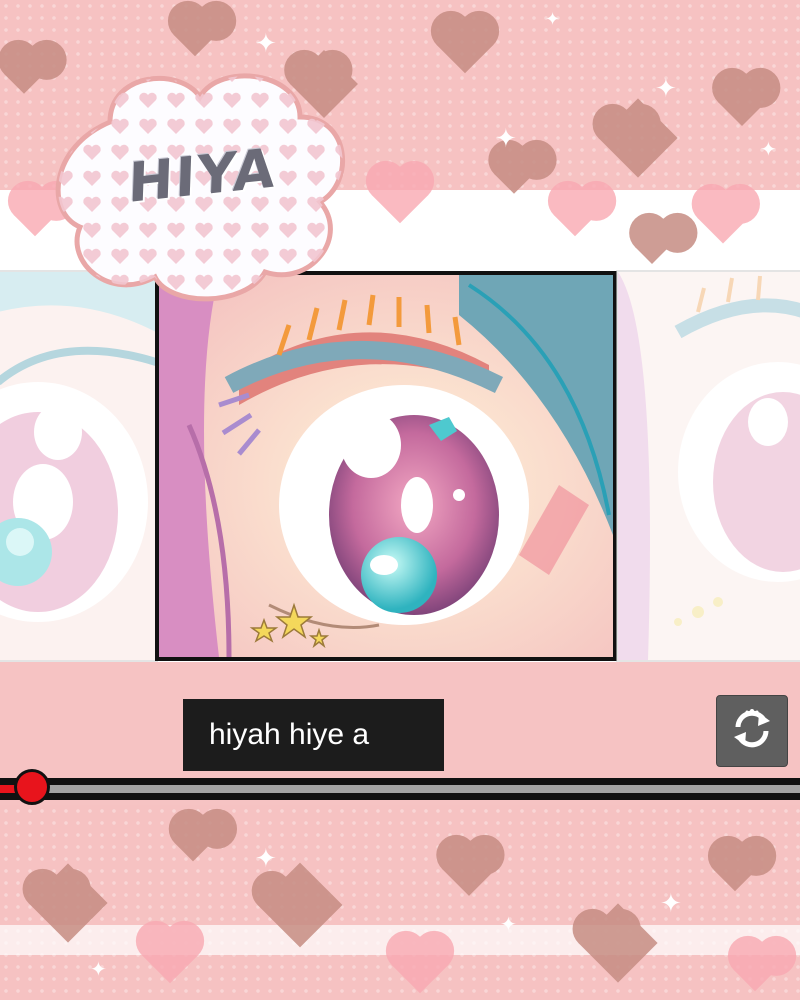 The width and height of the screenshot is (800, 1000). I want to click on subtitle-caption-box: hiyah hiye a, so click(313, 735).